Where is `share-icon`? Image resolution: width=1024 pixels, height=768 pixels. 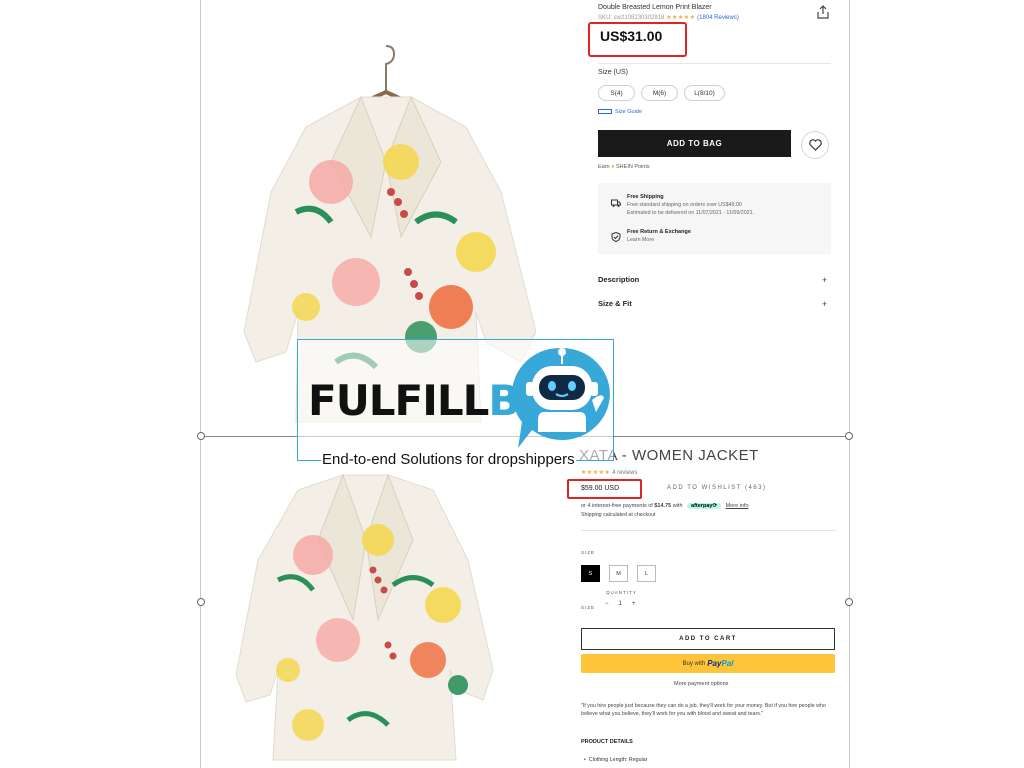
share-icon is located at coordinates (823, 12).